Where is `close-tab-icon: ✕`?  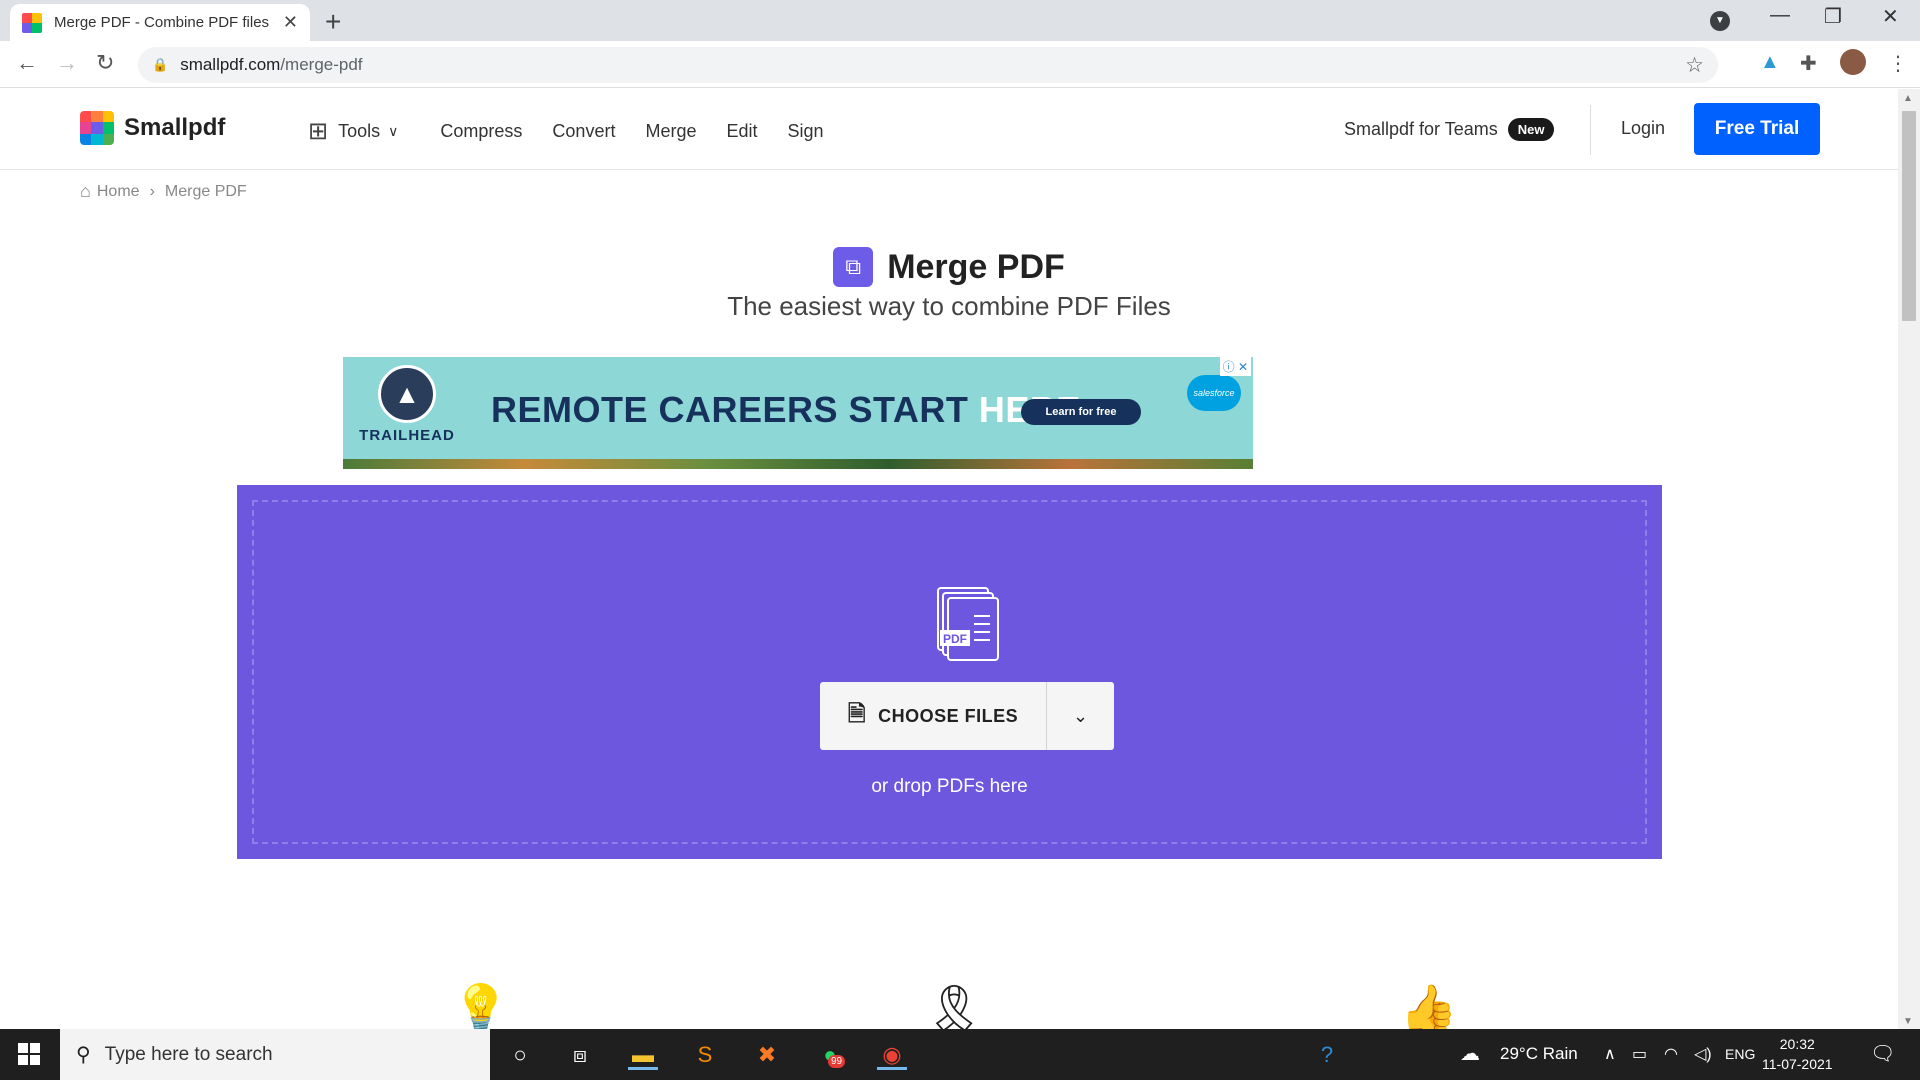
close-tab-icon: ✕ is located at coordinates (290, 22).